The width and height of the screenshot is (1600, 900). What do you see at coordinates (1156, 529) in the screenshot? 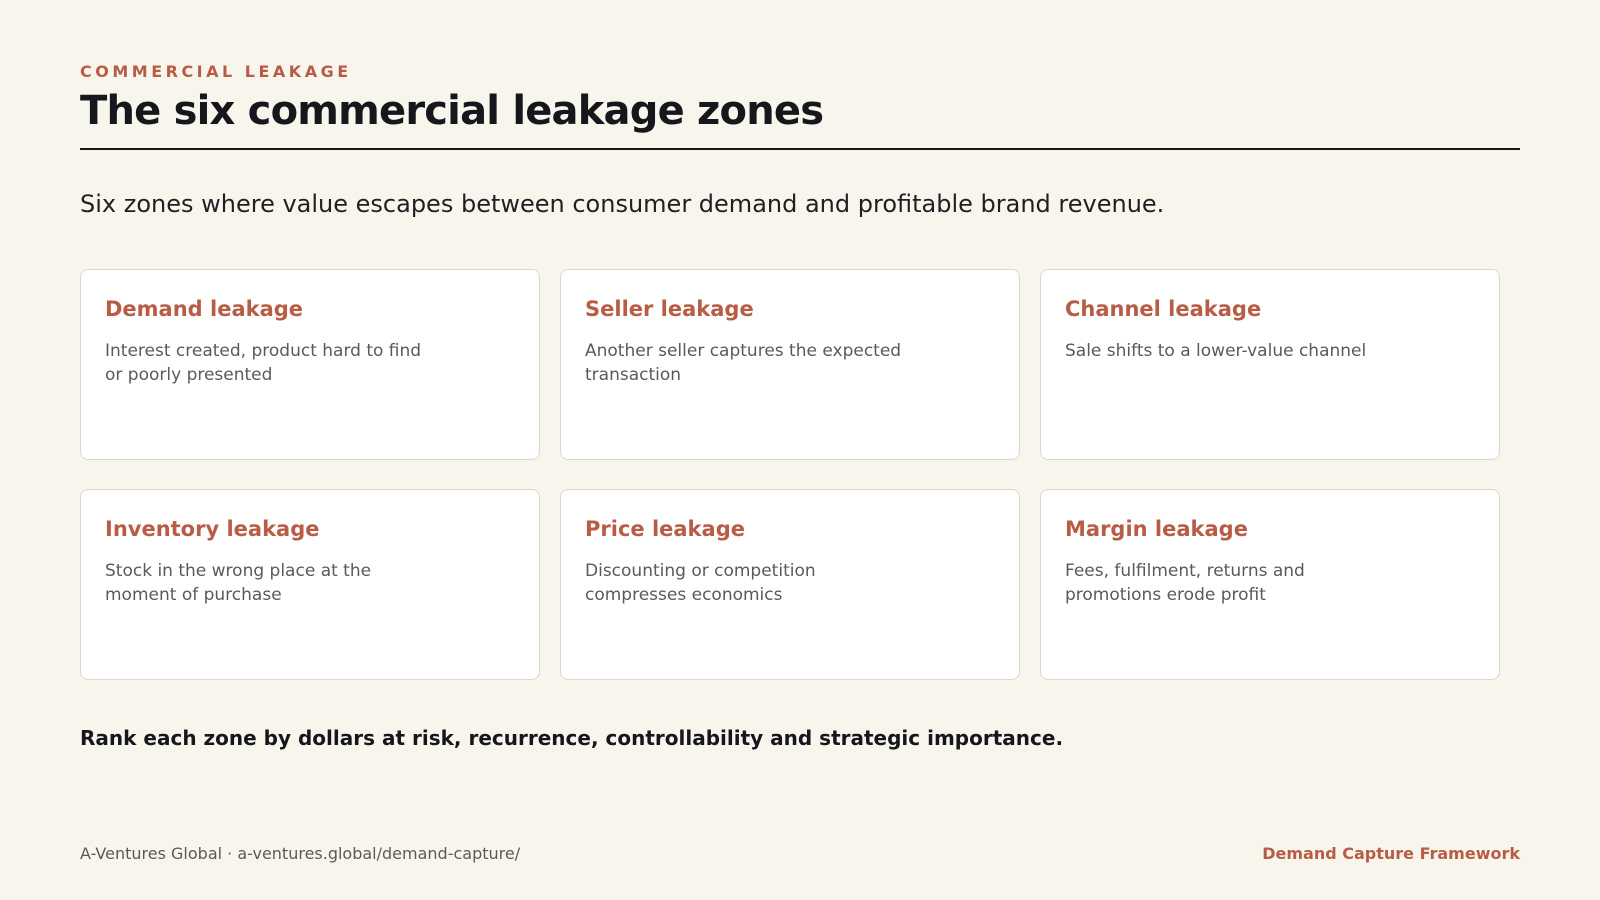
I see `zone-title: Margin leakage` at bounding box center [1156, 529].